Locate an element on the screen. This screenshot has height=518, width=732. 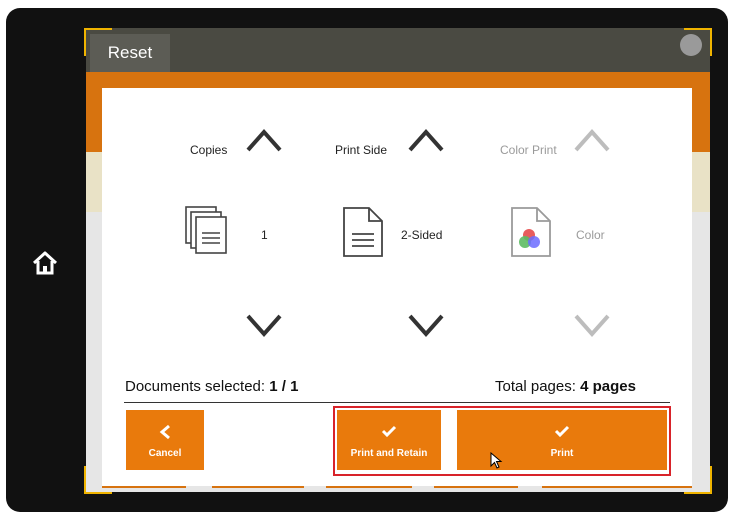
cancel-button: Cancel is located at coordinates (165, 440).